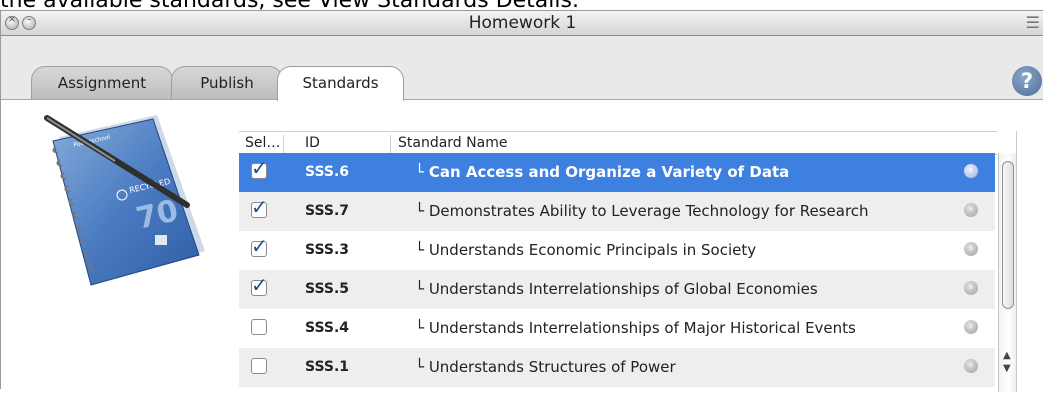 This screenshot has width=1043, height=400. What do you see at coordinates (1008, 235) in the screenshot?
I see `scroll-thumb` at bounding box center [1008, 235].